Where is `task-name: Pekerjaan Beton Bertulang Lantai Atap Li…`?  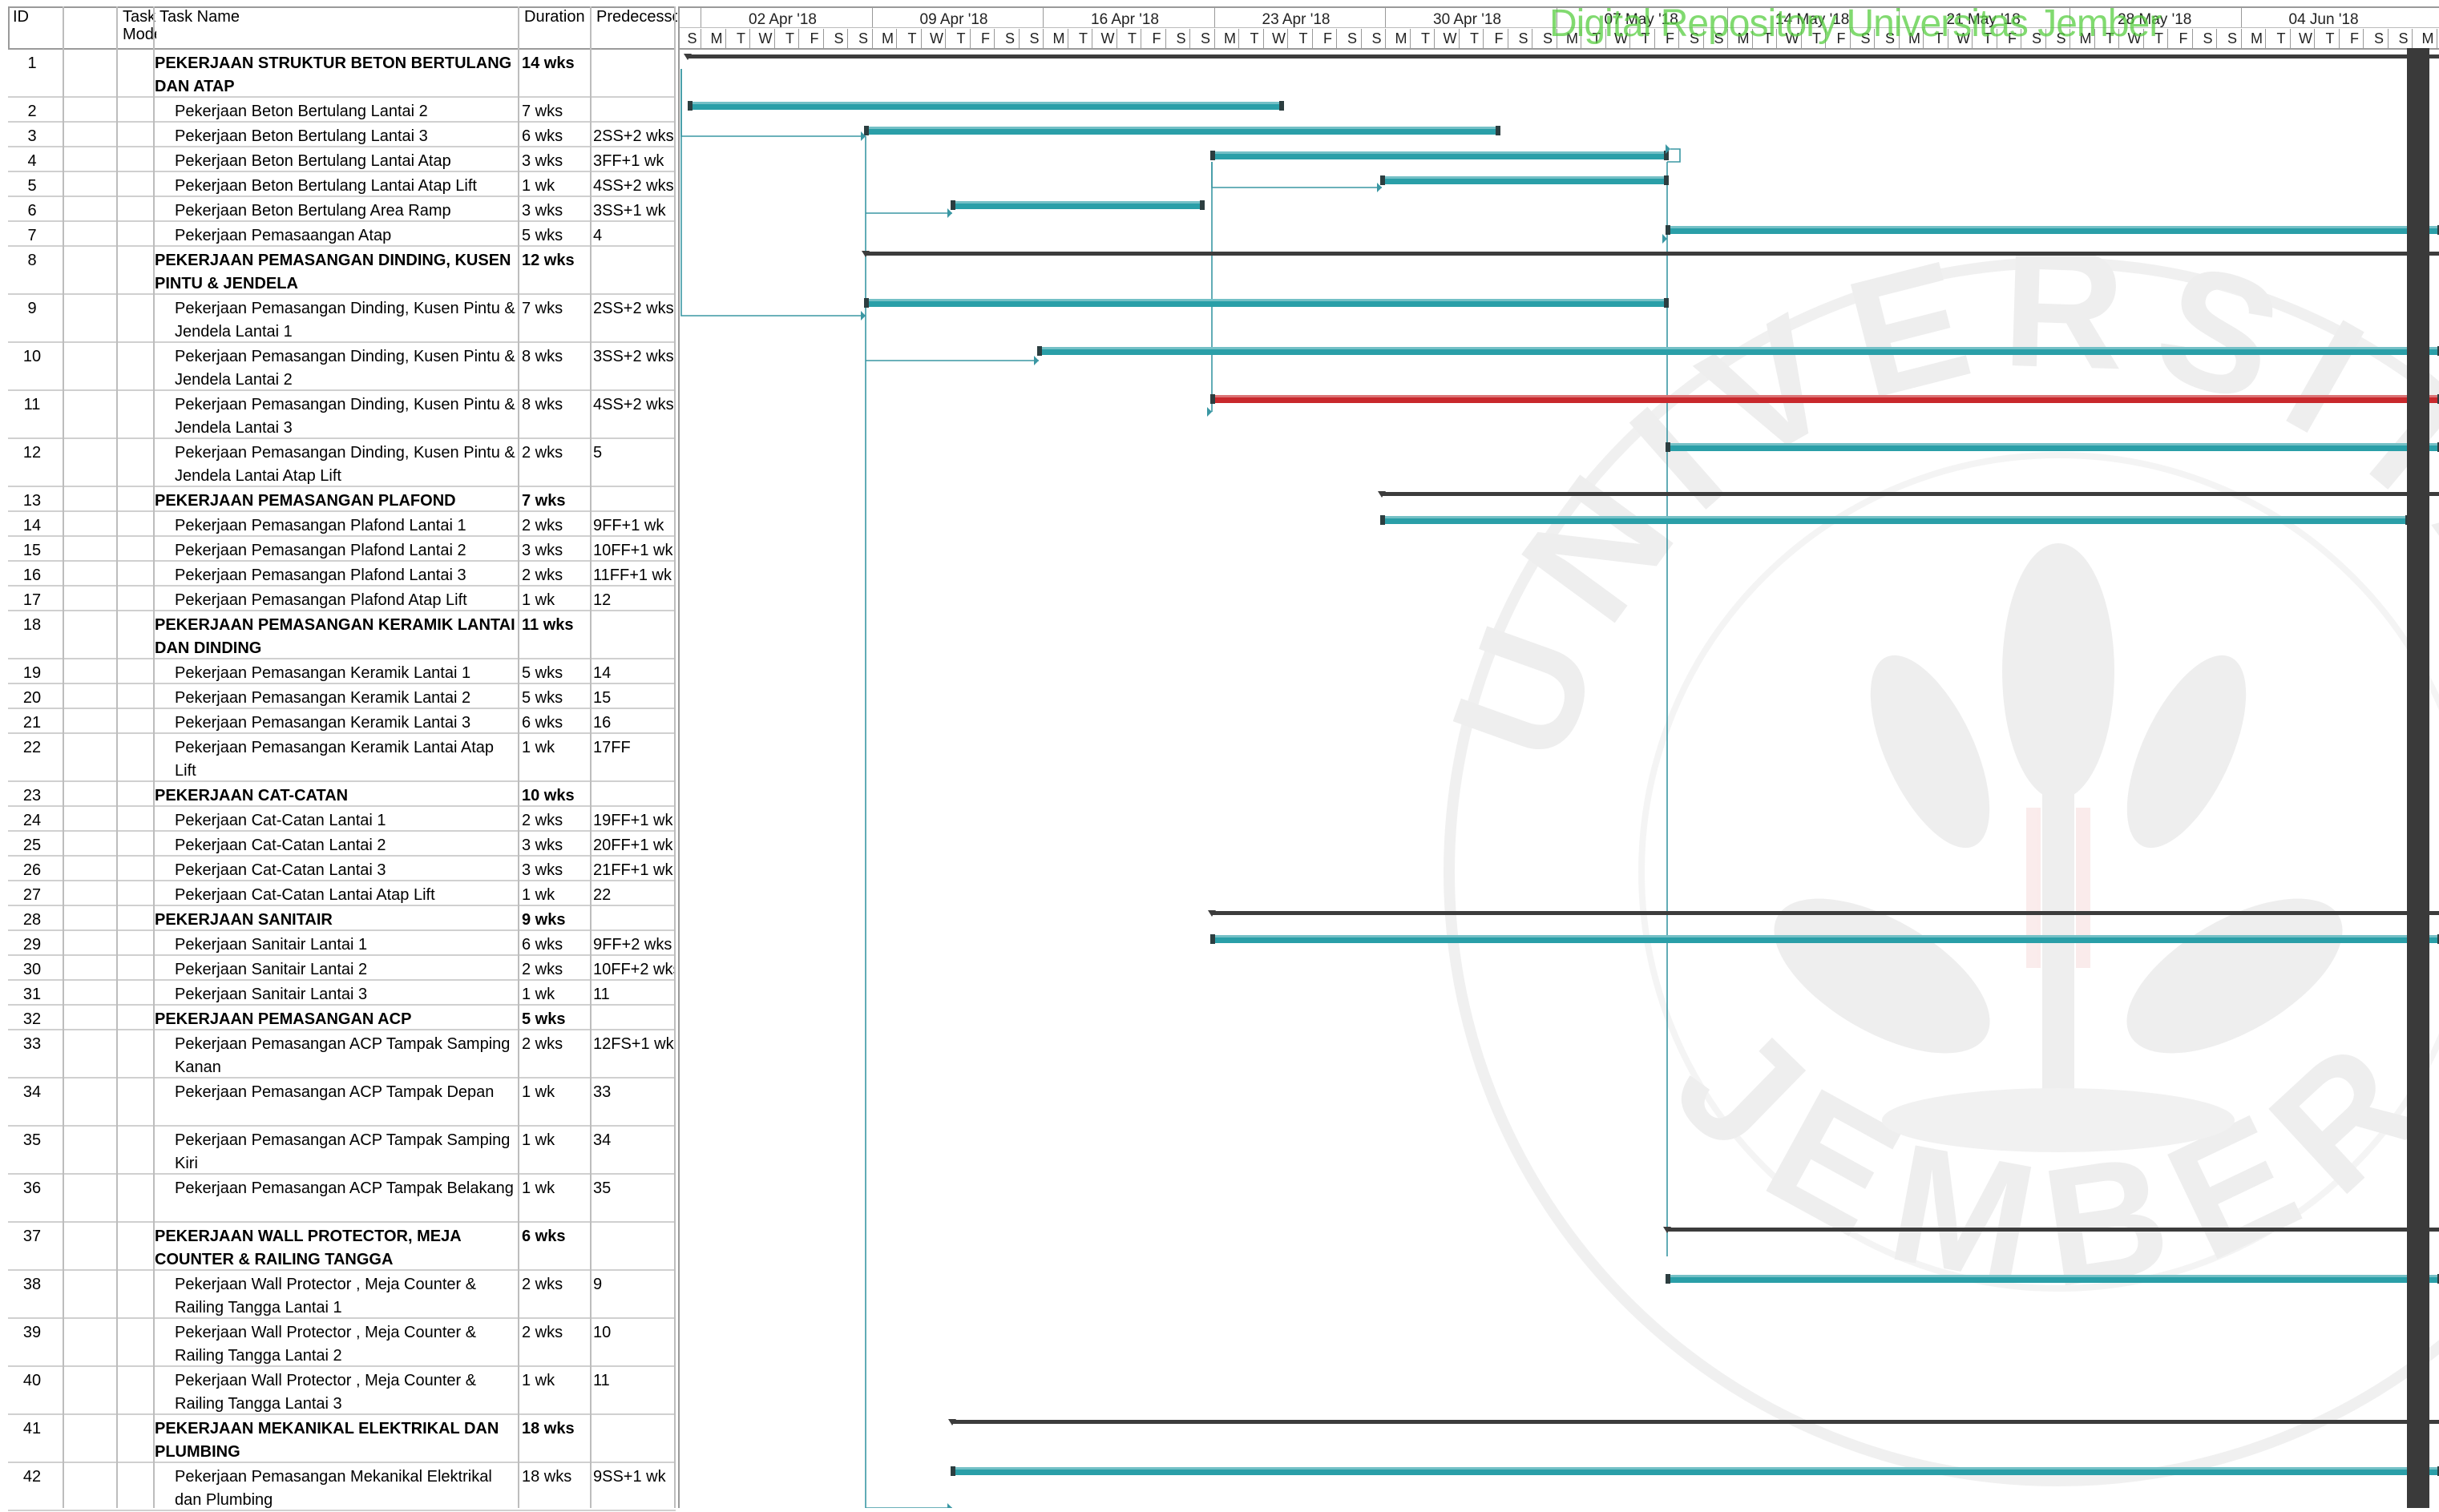 task-name: Pekerjaan Beton Bertulang Lantai Atap Li… is located at coordinates (336, 185).